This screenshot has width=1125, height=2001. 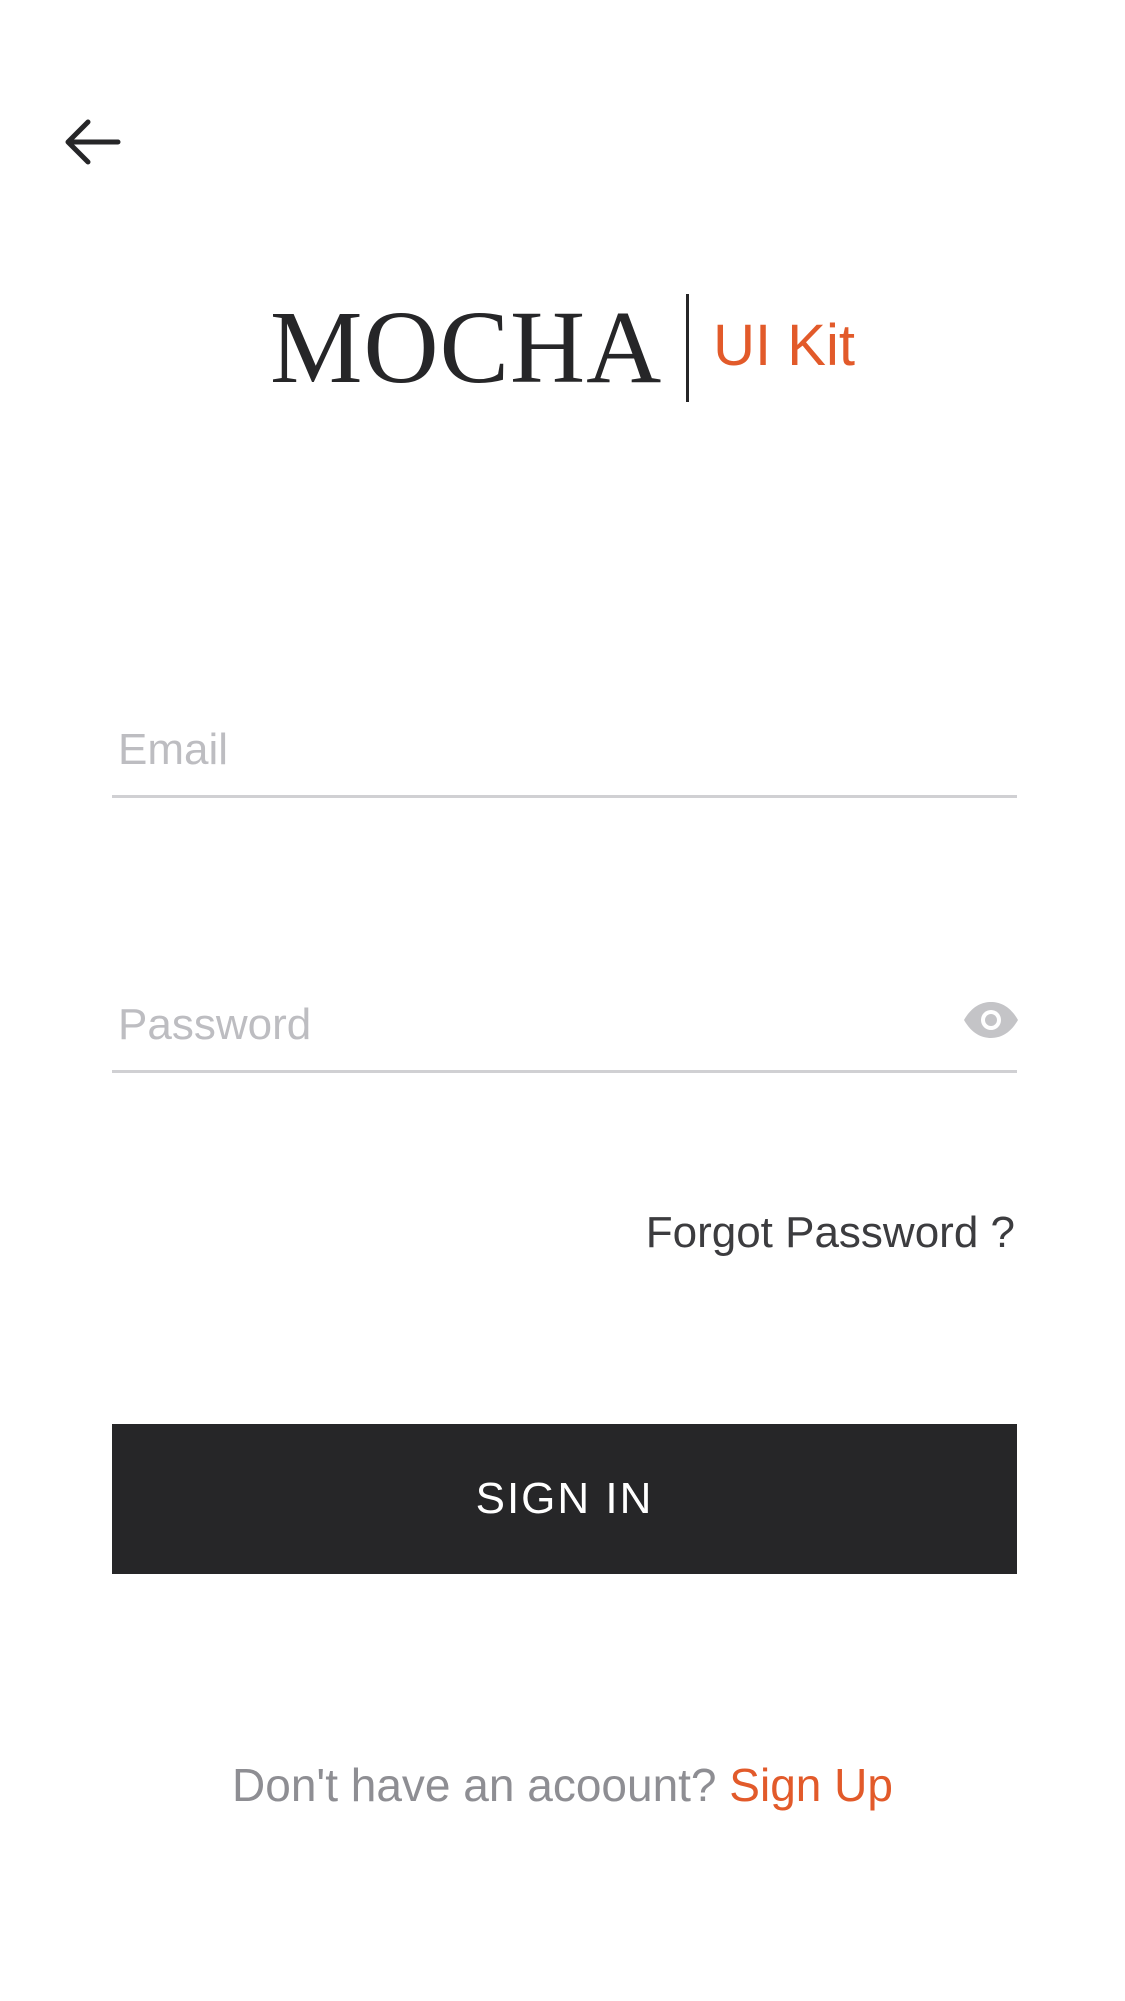 I want to click on forgot-password-link: Forgot Password ?, so click(x=830, y=1233).